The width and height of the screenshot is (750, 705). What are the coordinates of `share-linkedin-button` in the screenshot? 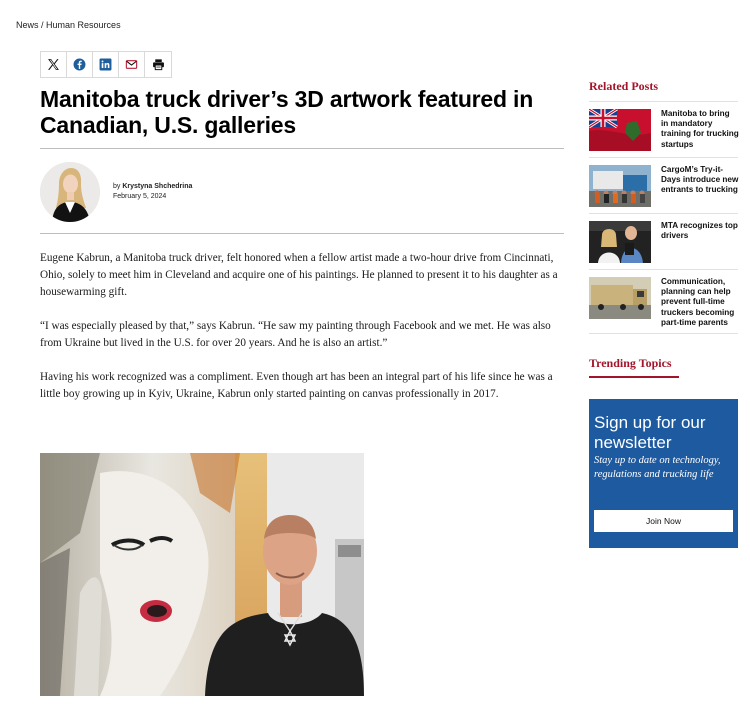 It's located at (106, 64).